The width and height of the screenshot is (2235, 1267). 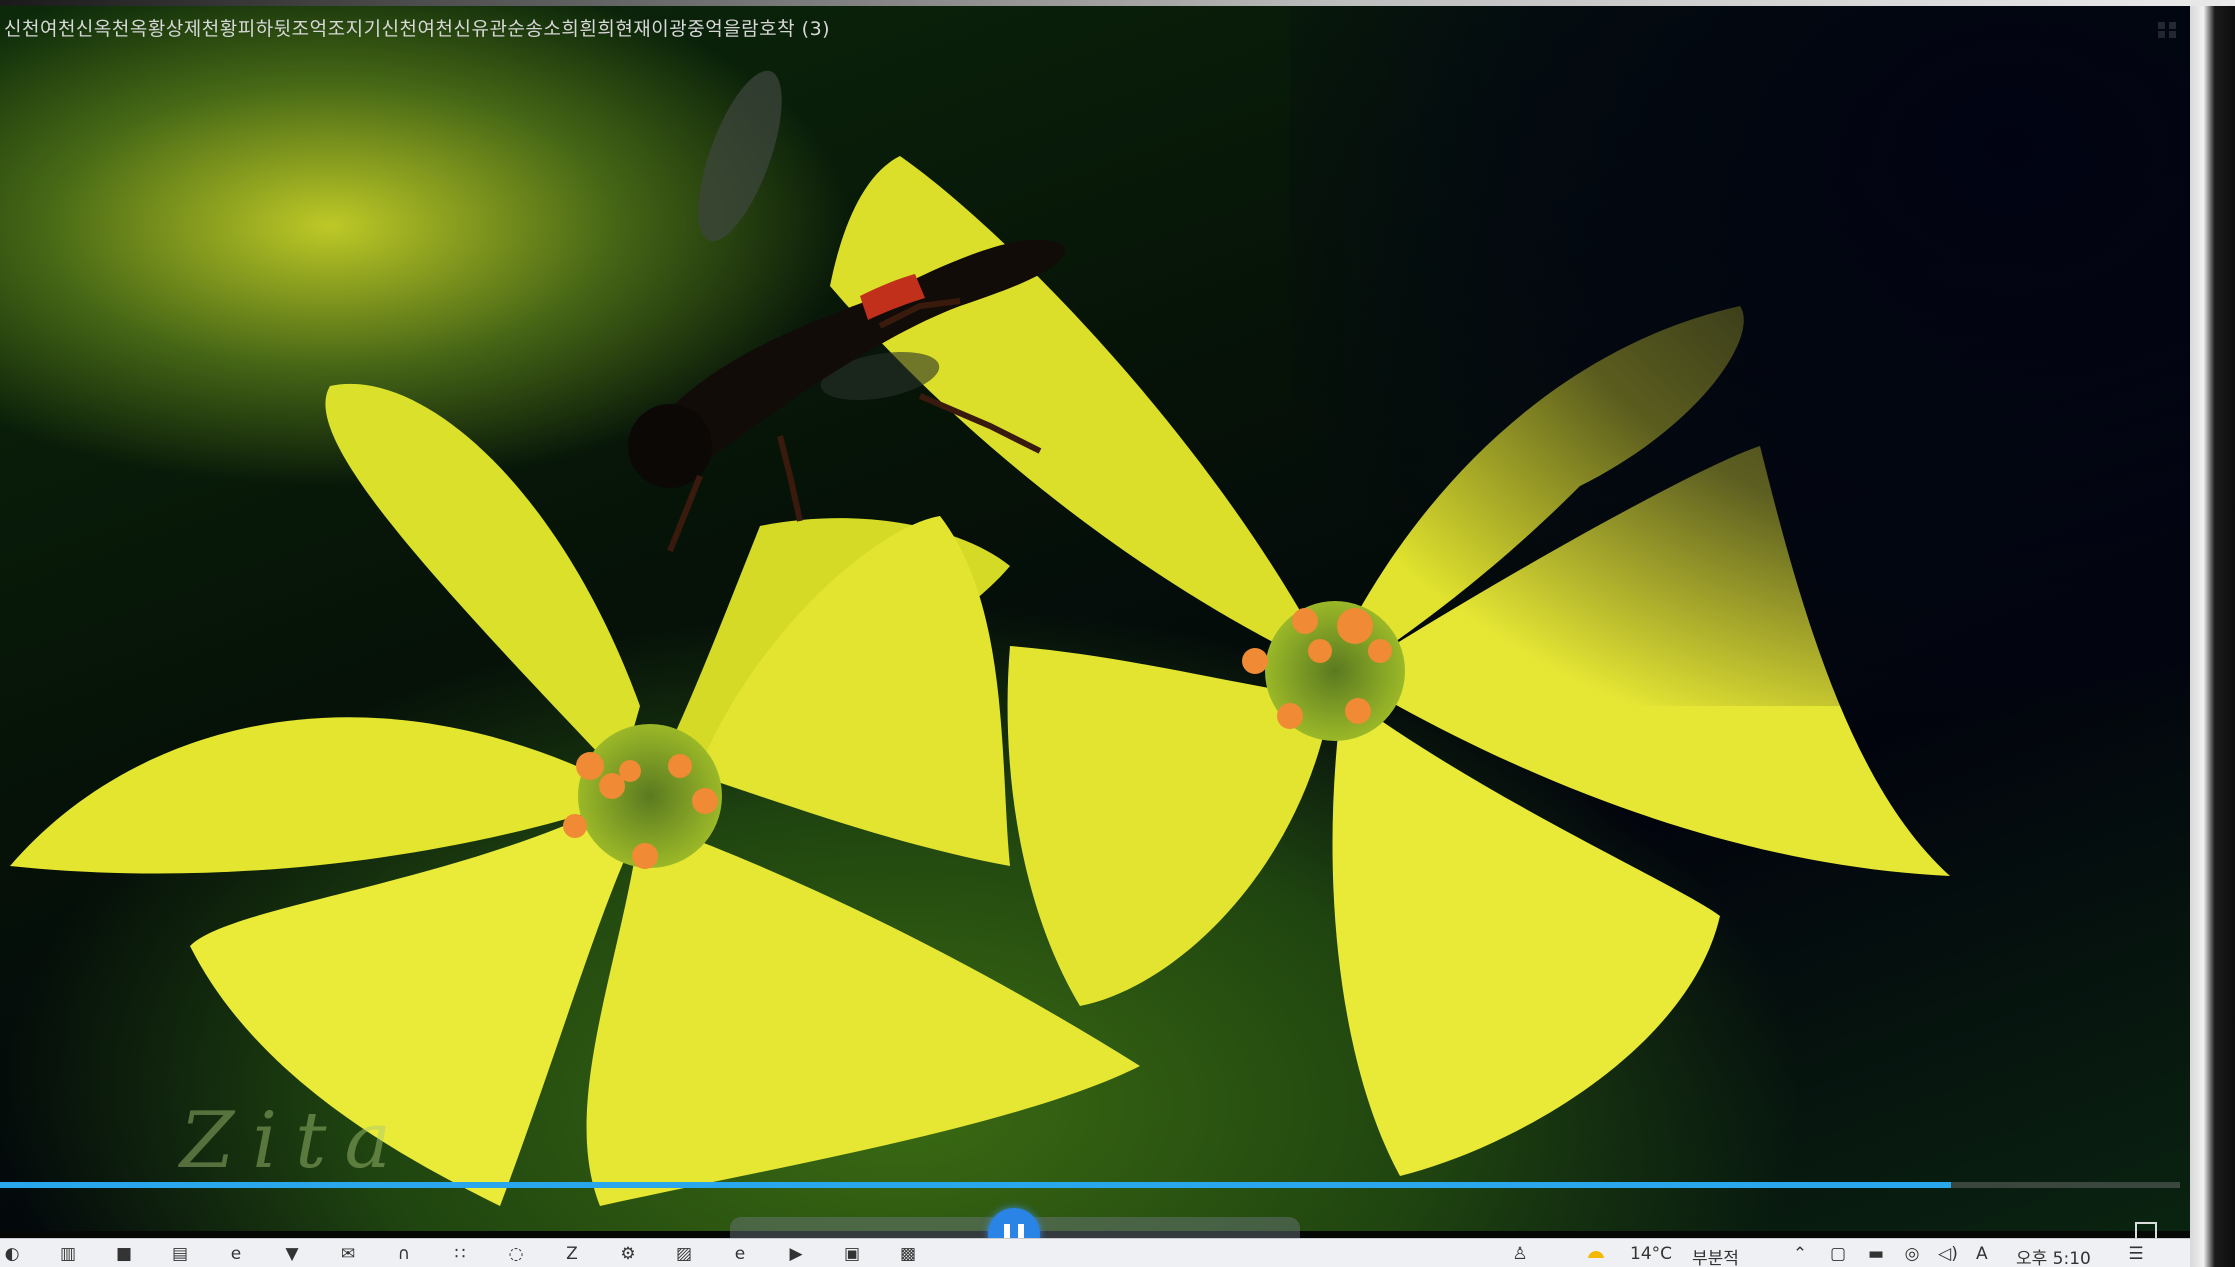 I want to click on weather-condition: 부분적, so click(x=1715, y=1255).